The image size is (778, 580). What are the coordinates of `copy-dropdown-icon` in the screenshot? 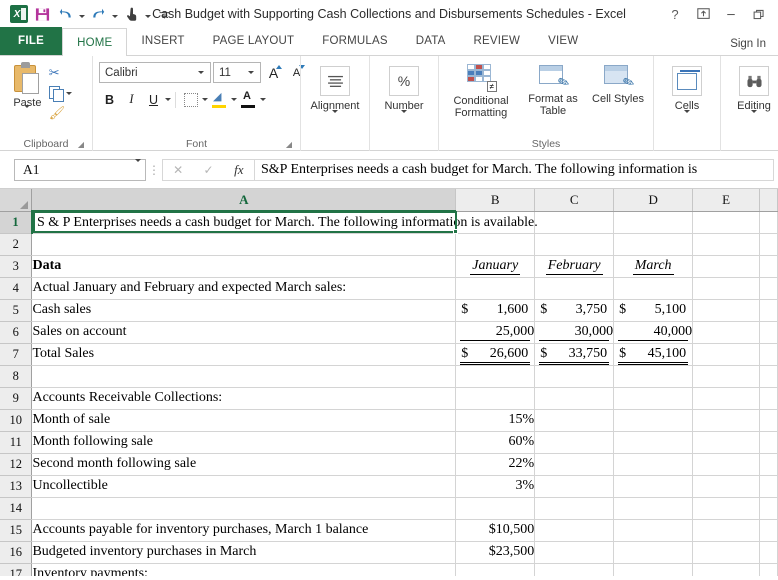 It's located at (68, 93).